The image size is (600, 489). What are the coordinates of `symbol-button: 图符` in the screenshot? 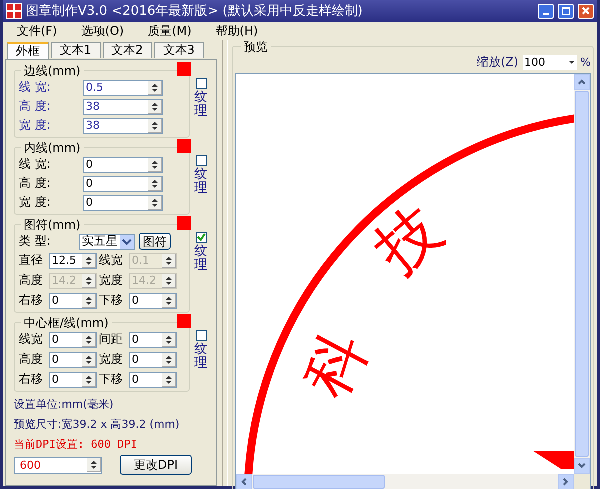 It's located at (155, 241).